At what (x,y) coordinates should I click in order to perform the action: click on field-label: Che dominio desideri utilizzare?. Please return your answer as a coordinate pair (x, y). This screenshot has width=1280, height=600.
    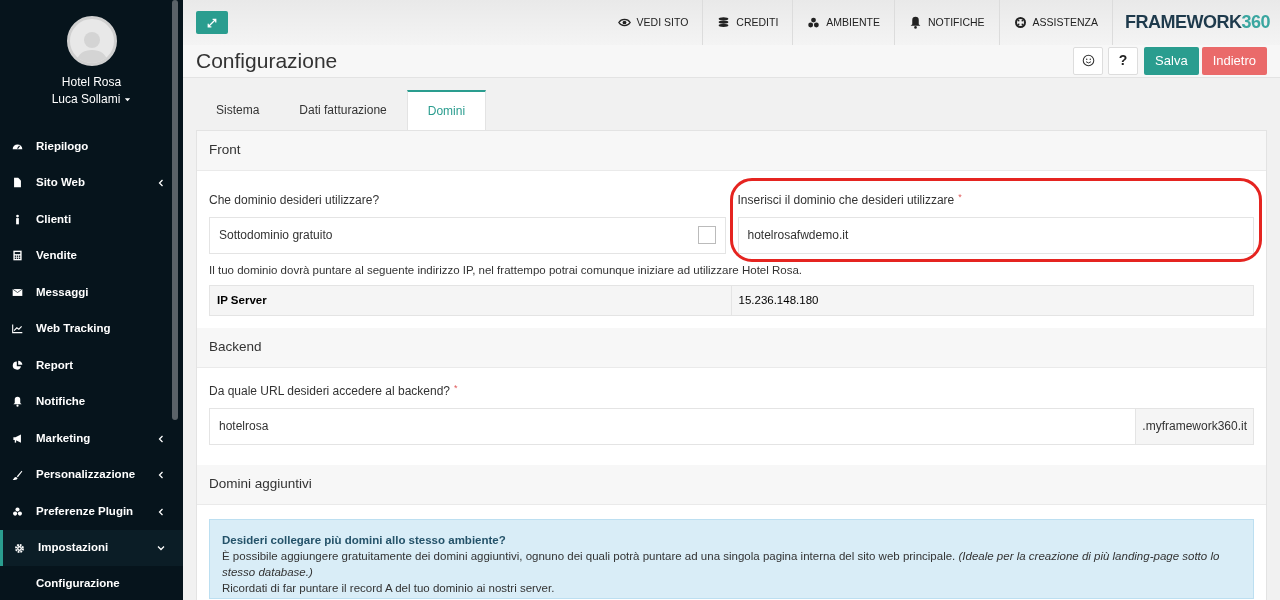
    Looking at the image, I should click on (294, 200).